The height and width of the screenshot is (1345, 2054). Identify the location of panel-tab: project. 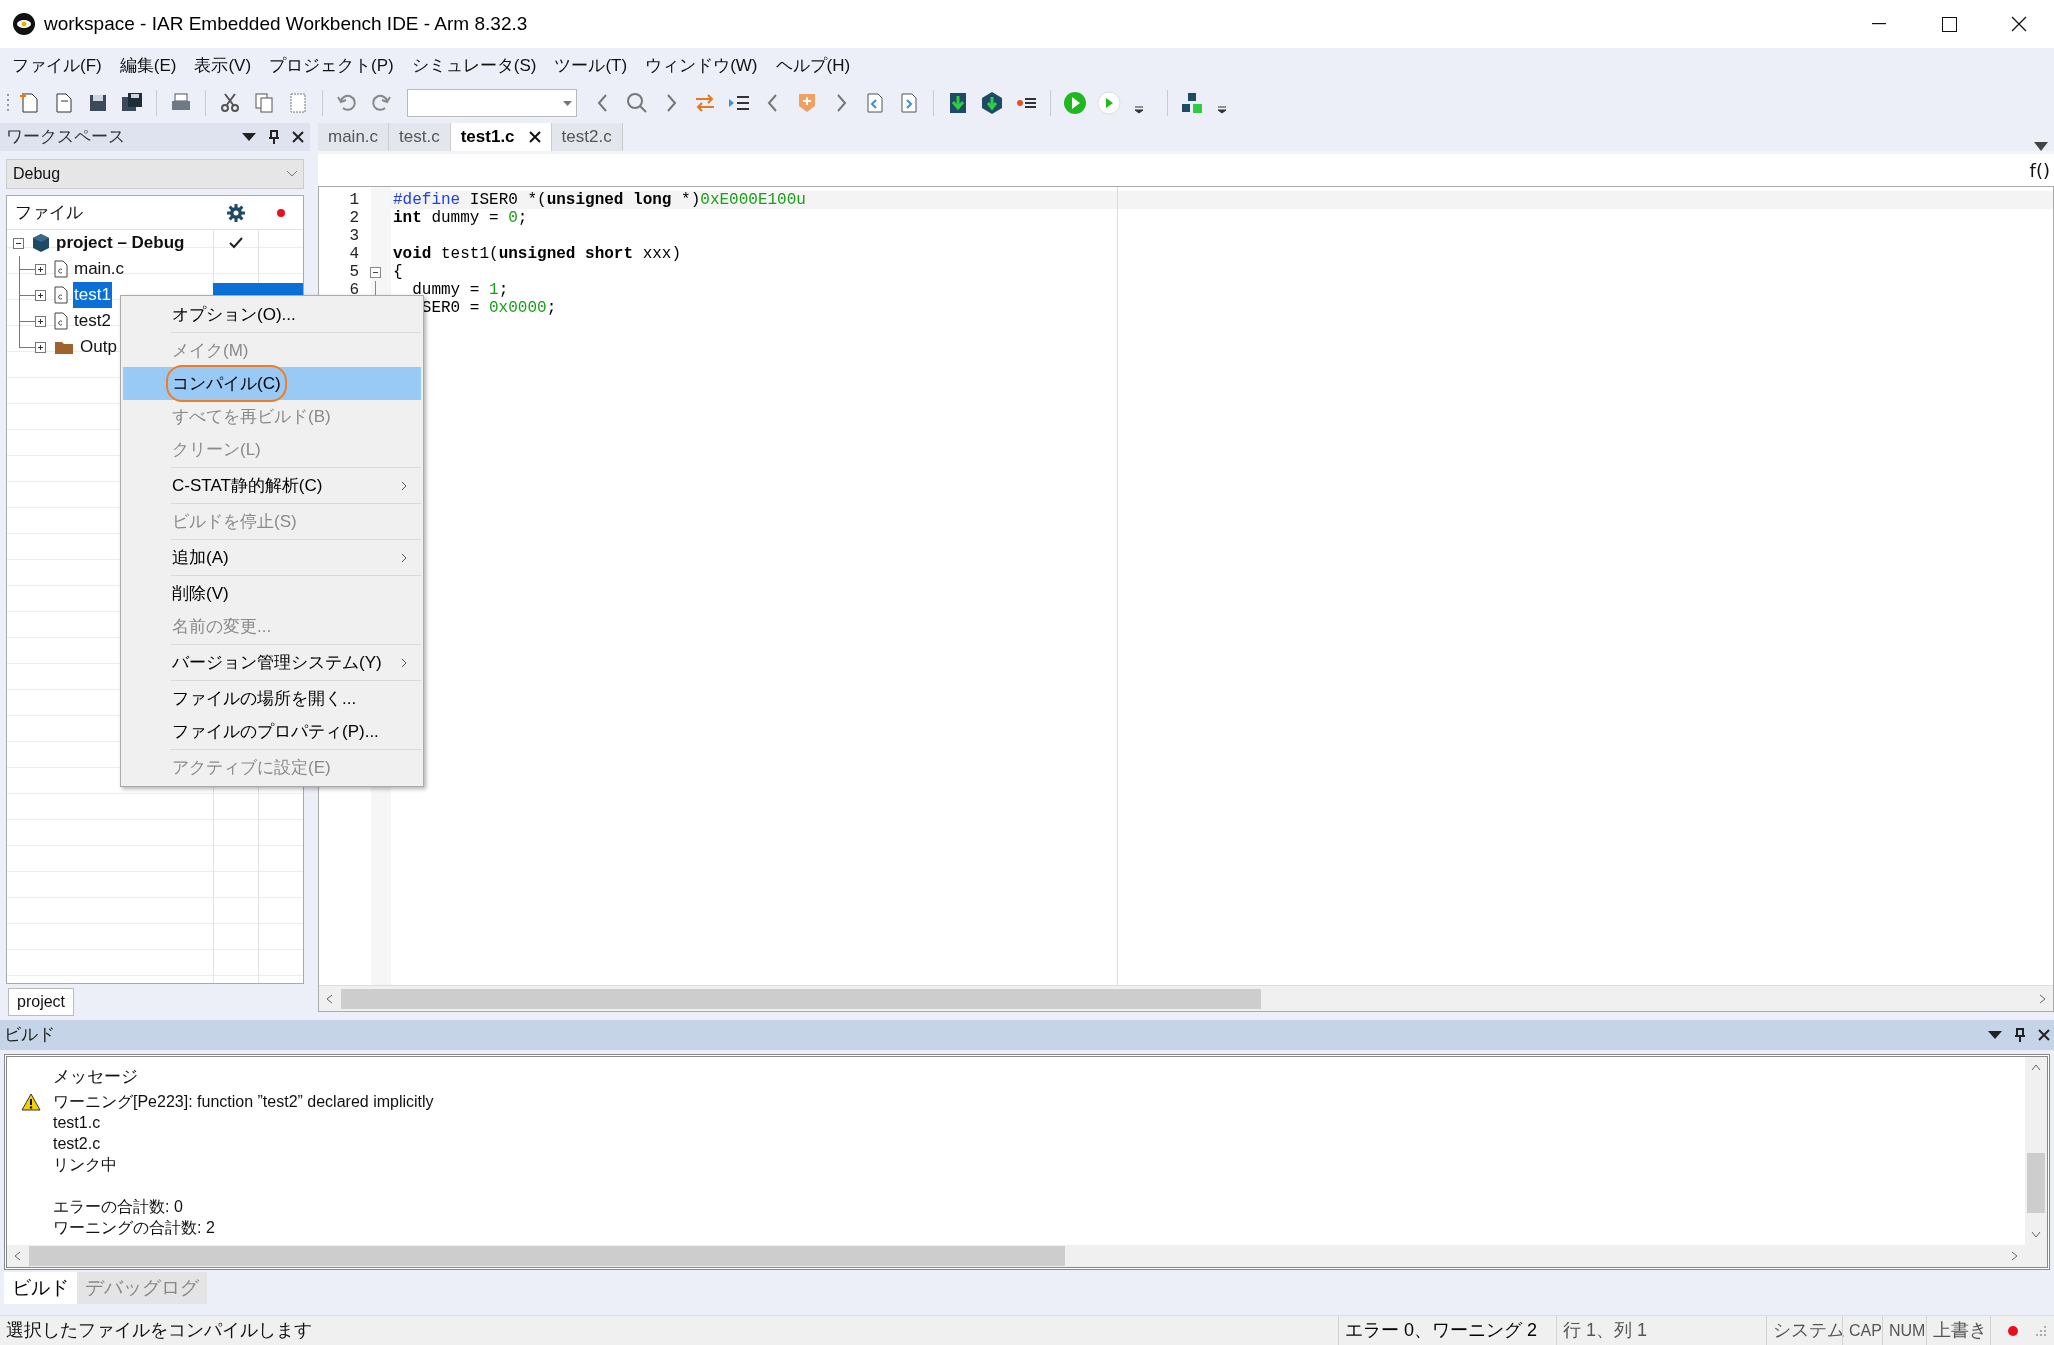
(41, 1002).